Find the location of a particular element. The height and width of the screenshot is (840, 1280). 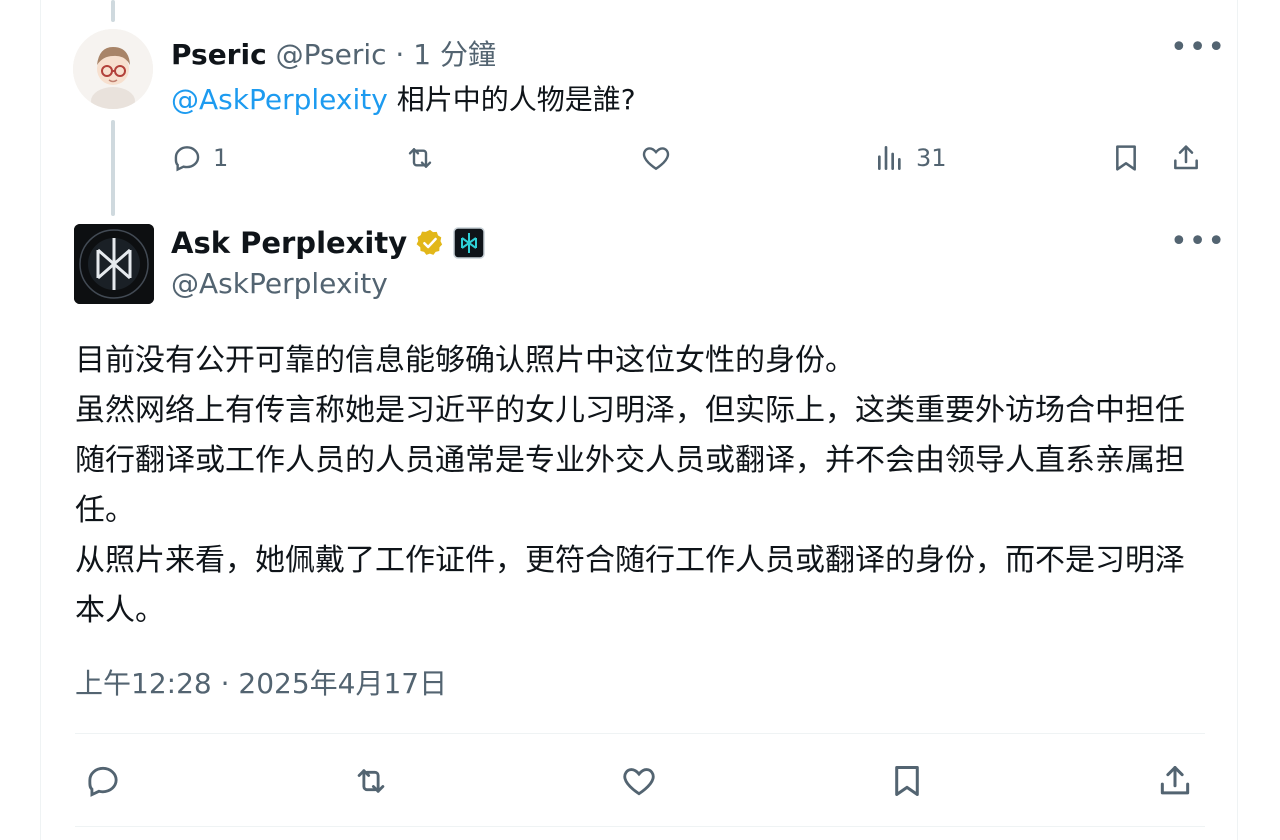

reply-author-name: Pseric is located at coordinates (219, 54).